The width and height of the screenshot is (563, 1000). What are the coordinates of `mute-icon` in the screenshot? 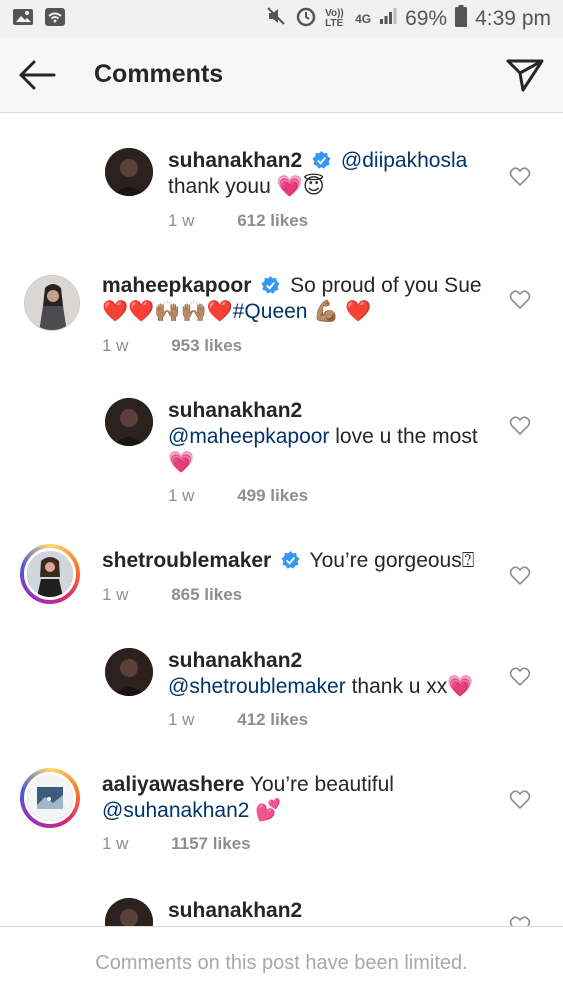 It's located at (276, 19).